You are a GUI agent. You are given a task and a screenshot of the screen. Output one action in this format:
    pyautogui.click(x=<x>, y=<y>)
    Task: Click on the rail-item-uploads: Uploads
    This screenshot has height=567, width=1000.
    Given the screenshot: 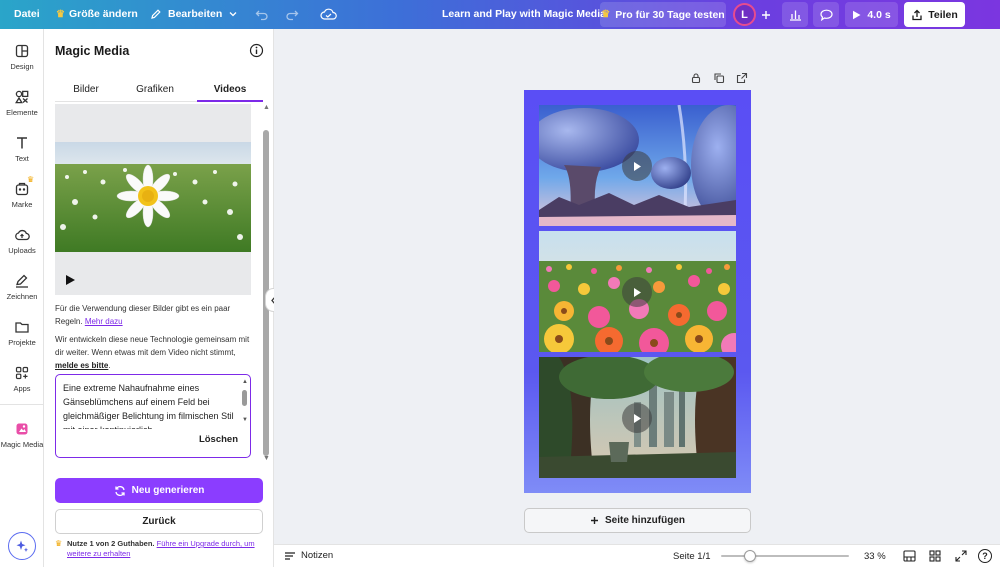 What is the action you would take?
    pyautogui.click(x=22, y=241)
    